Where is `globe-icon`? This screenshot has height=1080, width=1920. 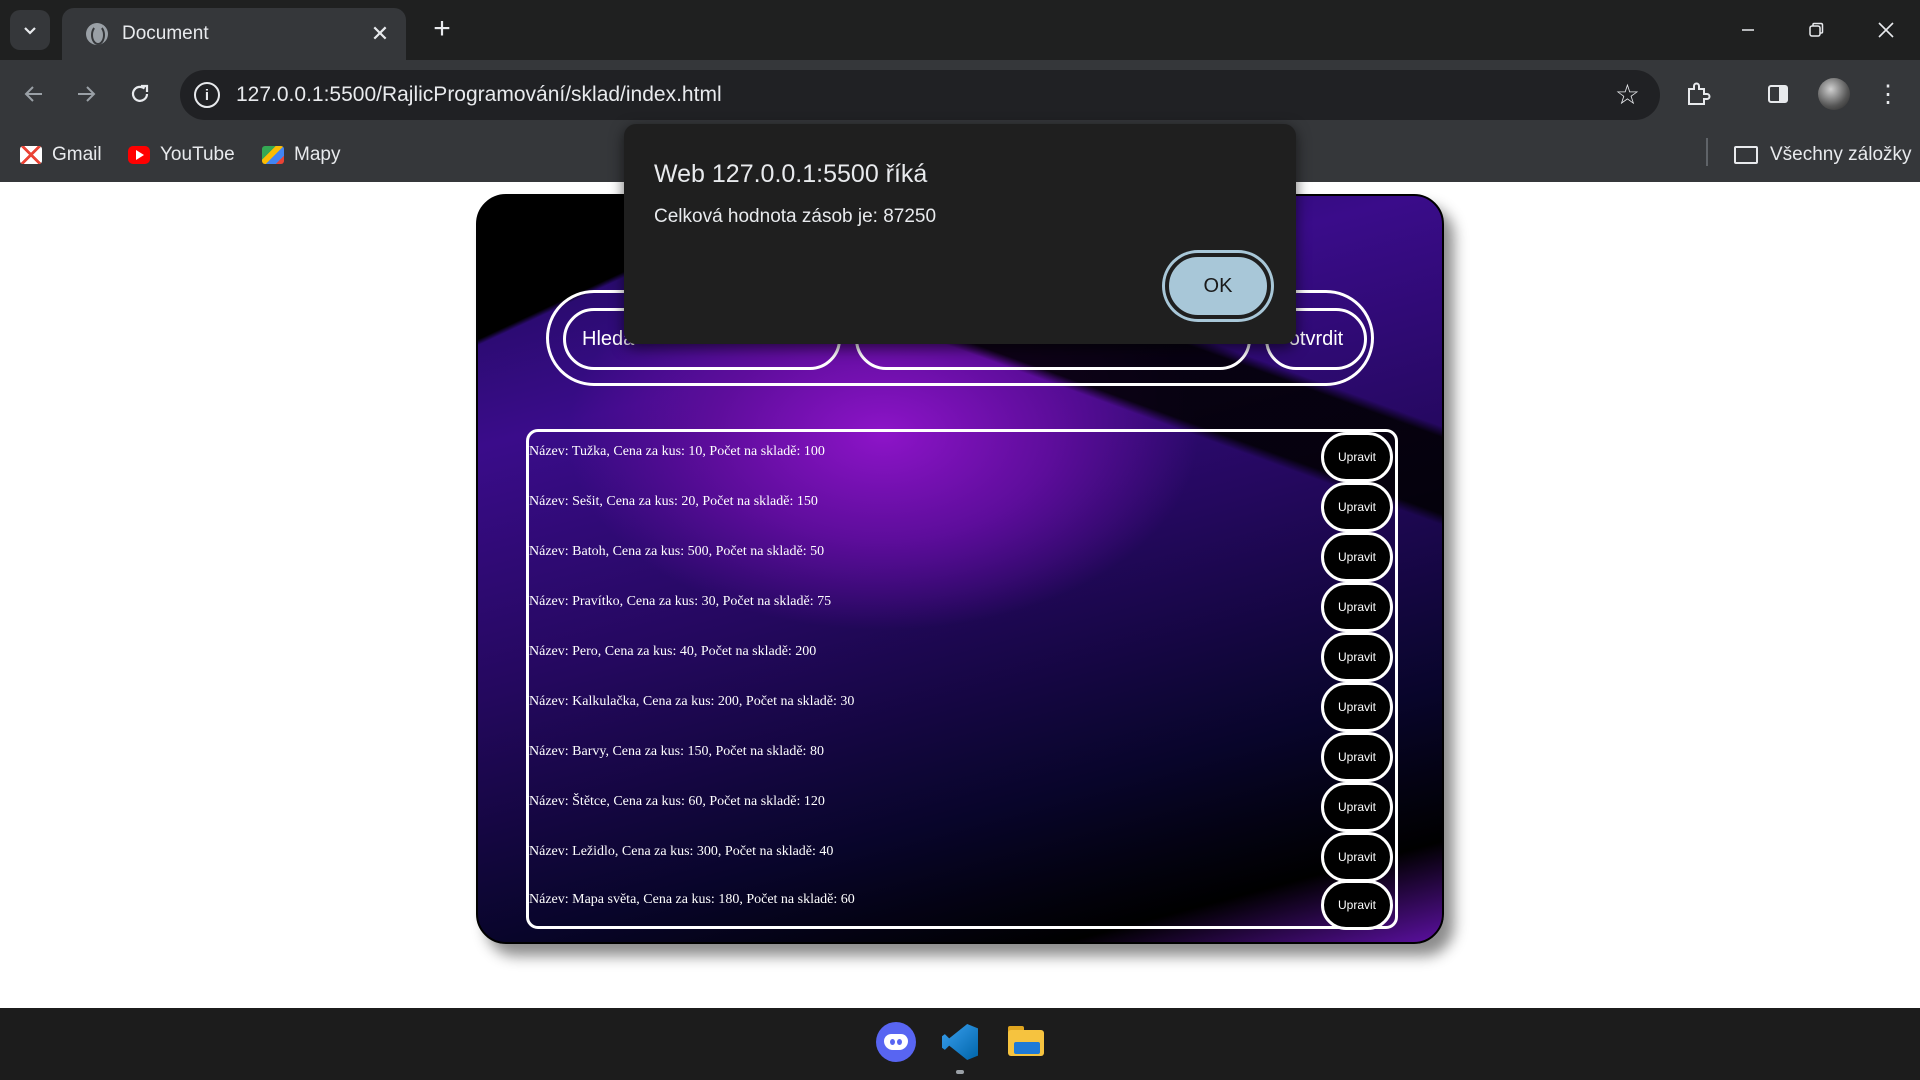 globe-icon is located at coordinates (97, 34).